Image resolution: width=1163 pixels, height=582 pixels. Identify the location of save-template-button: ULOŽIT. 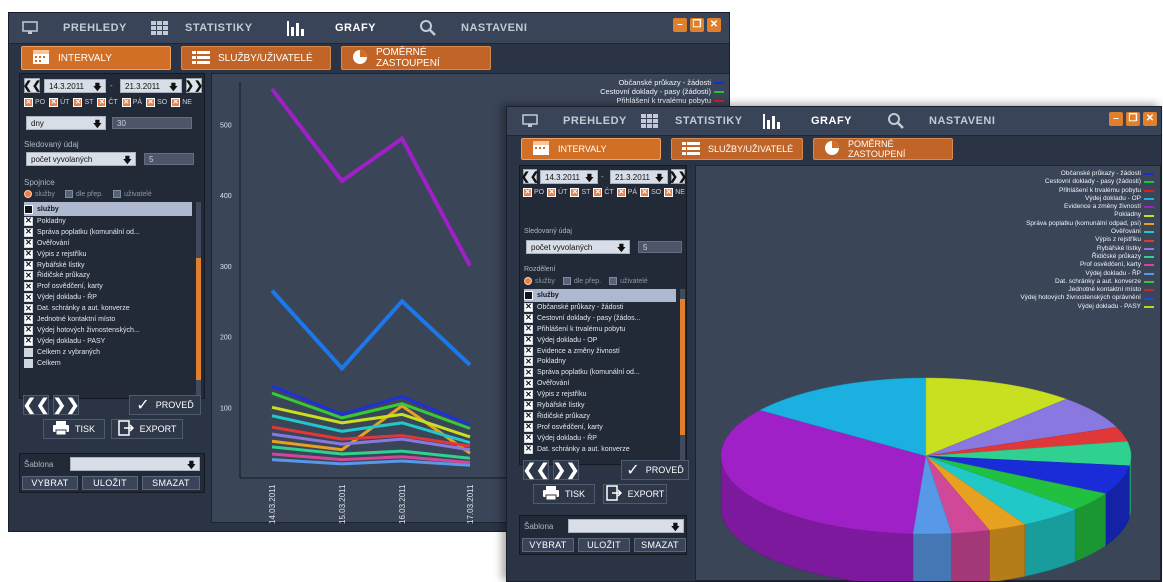
(110, 483).